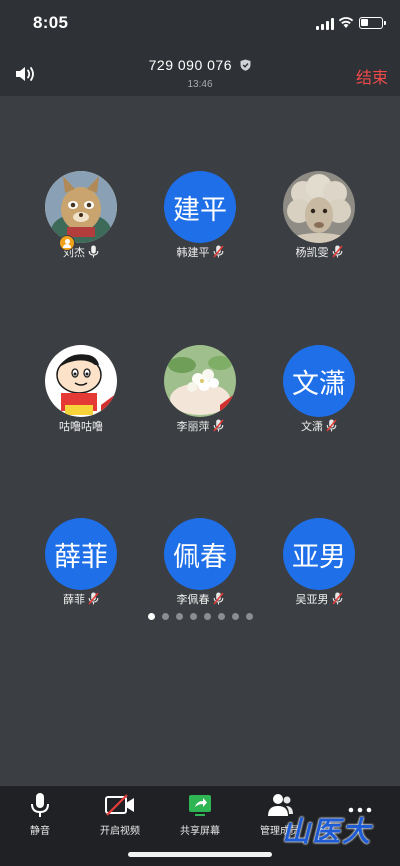 The height and width of the screenshot is (866, 400). I want to click on participant-name-row: 薛菲, so click(81, 600).